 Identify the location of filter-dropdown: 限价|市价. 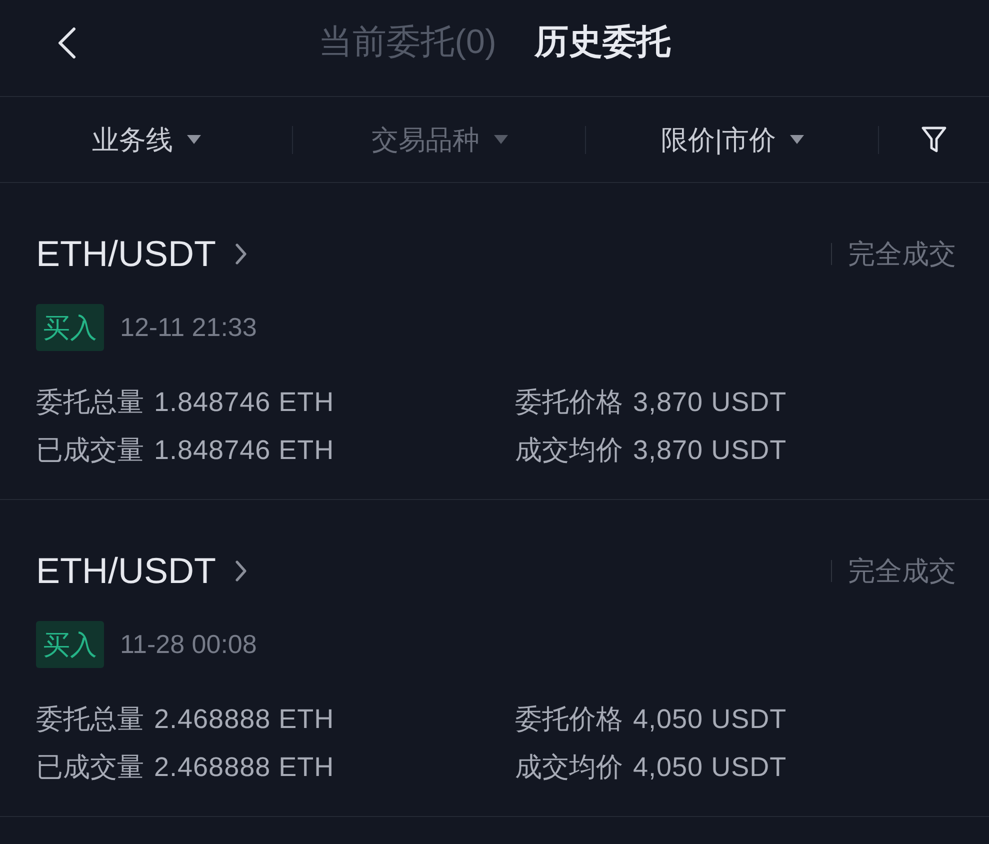
(732, 140).